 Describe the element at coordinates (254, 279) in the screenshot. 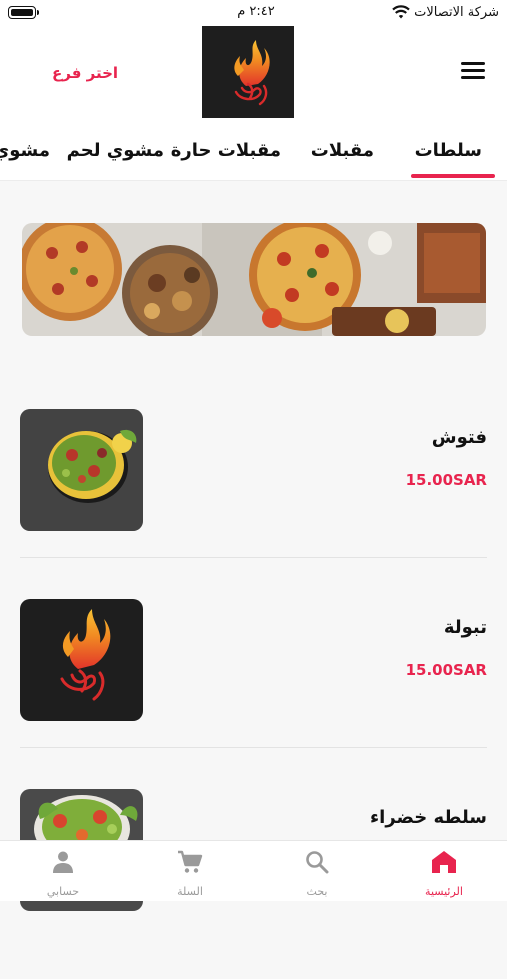

I see `promo-banner` at that location.